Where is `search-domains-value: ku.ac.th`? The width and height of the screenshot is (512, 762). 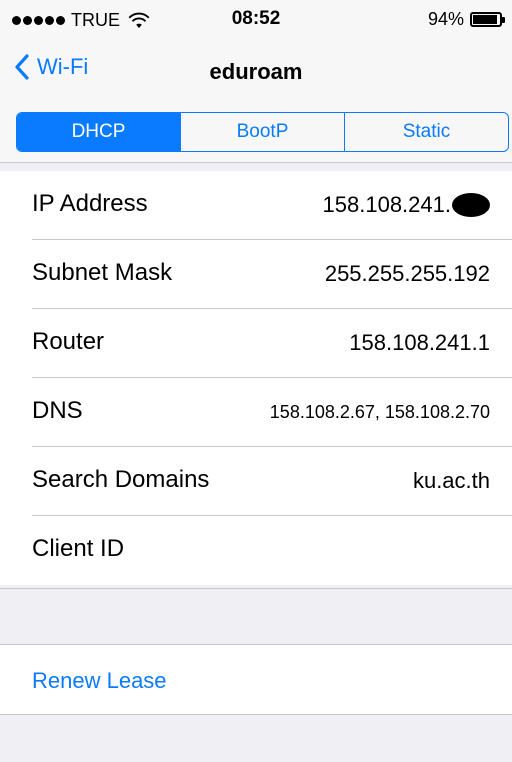
search-domains-value: ku.ac.th is located at coordinates (451, 480).